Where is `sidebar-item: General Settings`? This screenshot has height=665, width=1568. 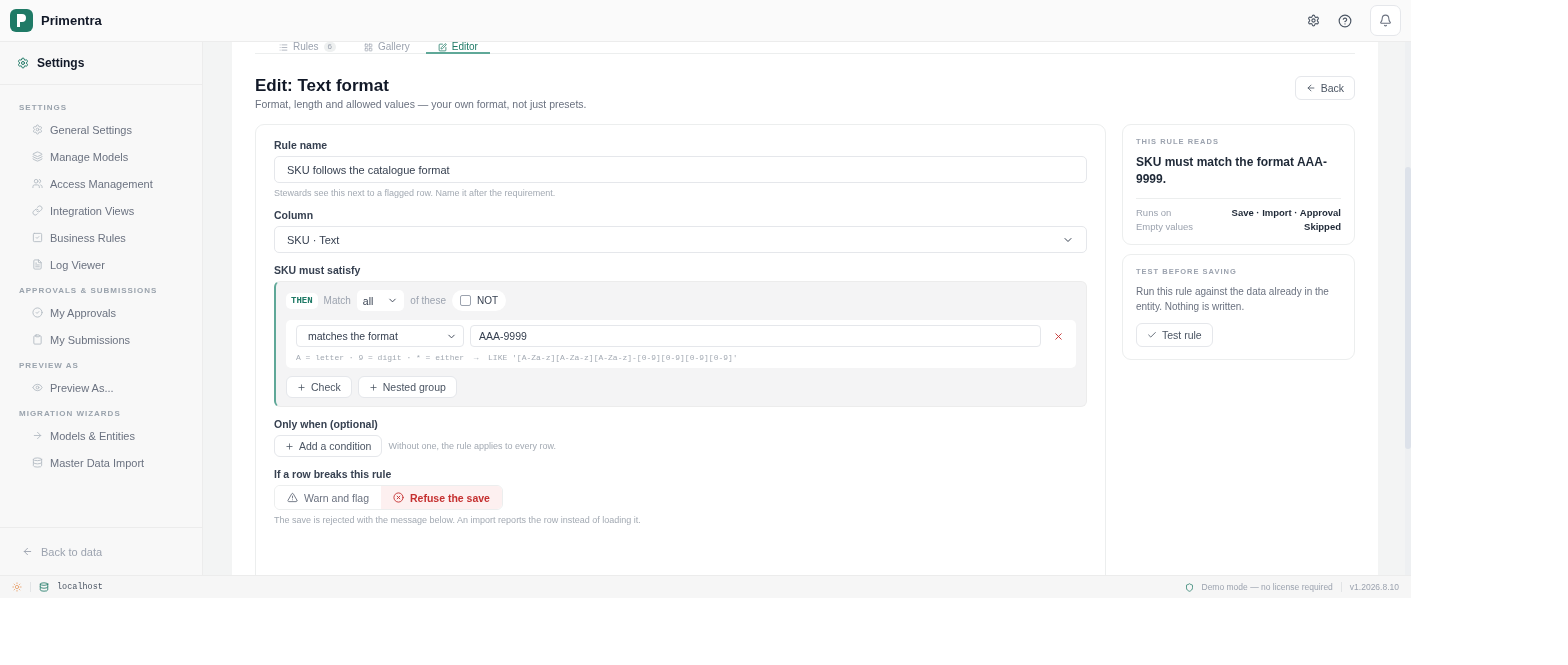 sidebar-item: General Settings is located at coordinates (101, 129).